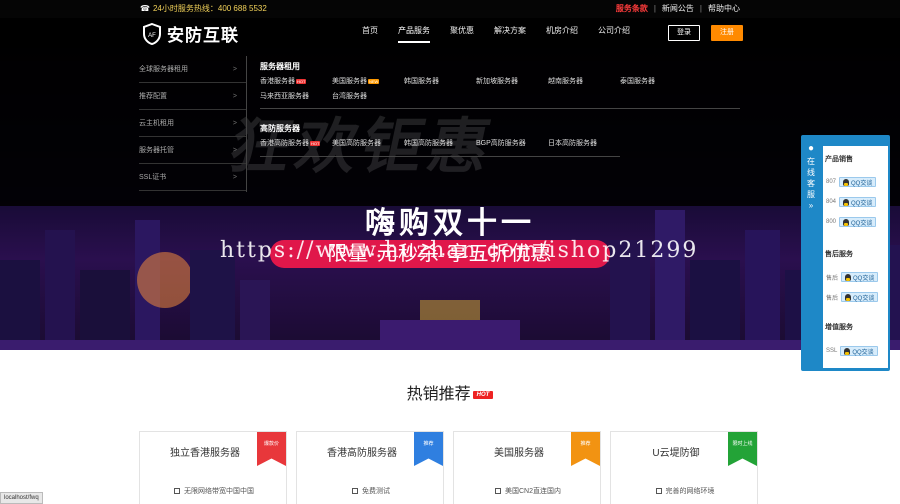 Image resolution: width=900 pixels, height=504 pixels. What do you see at coordinates (145, 8) in the screenshot?
I see `phone-icon: ☎` at bounding box center [145, 8].